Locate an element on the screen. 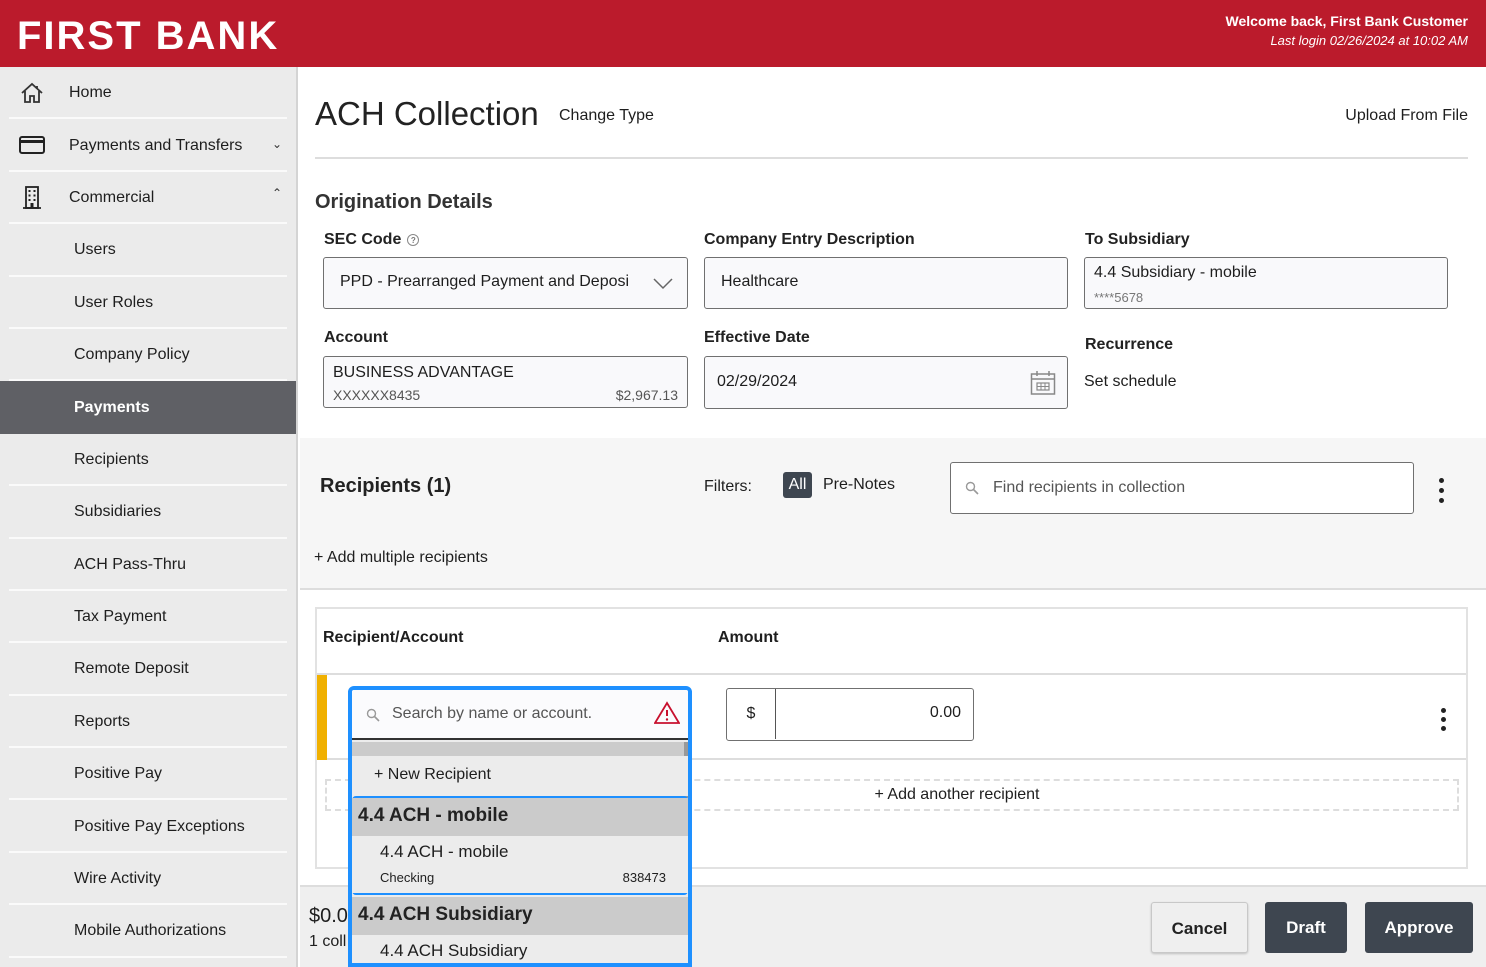 The image size is (1486, 967). page-title: ACH Collection is located at coordinates (427, 113).